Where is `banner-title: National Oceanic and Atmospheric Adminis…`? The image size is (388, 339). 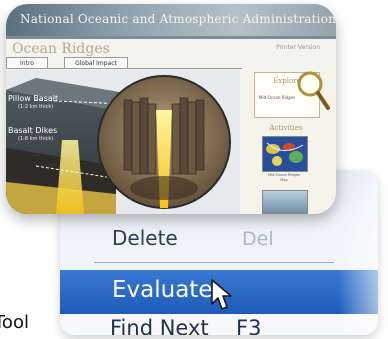 banner-title: National Oceanic and Atmospheric Adminis… is located at coordinates (178, 19).